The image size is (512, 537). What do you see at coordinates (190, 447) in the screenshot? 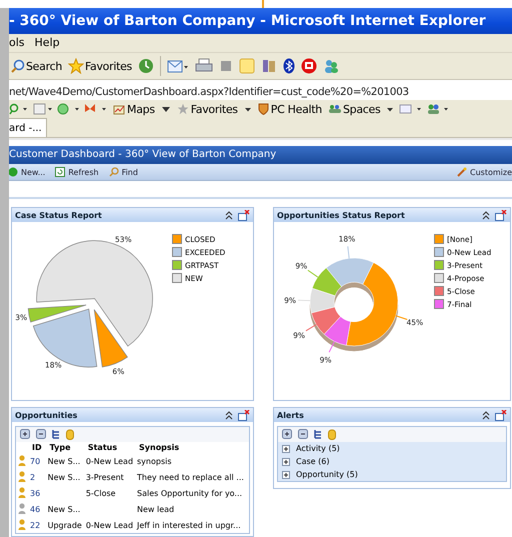
I see `column-header: Synopsis` at bounding box center [190, 447].